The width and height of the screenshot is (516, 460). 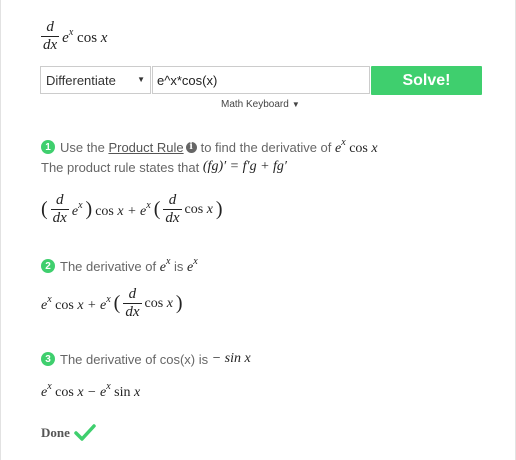 I want to click on info-icon: i, so click(x=191, y=147).